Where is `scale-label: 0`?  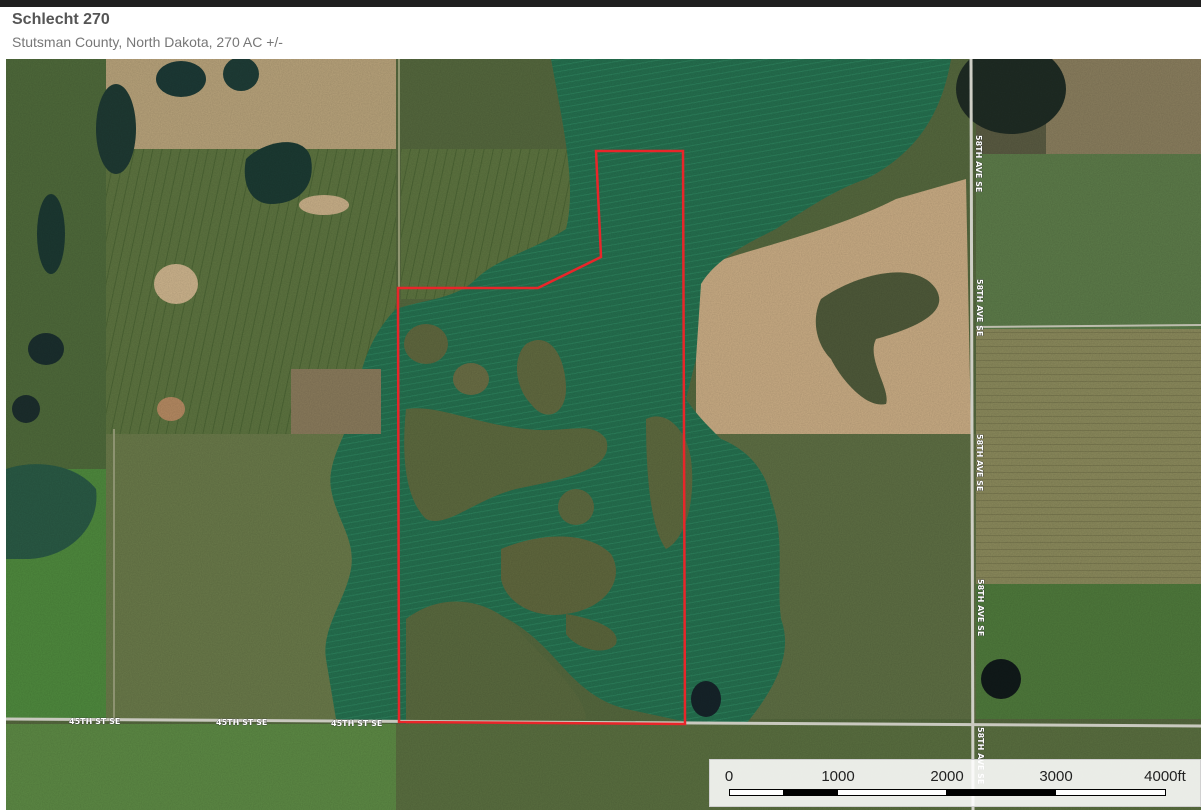 scale-label: 0 is located at coordinates (729, 776).